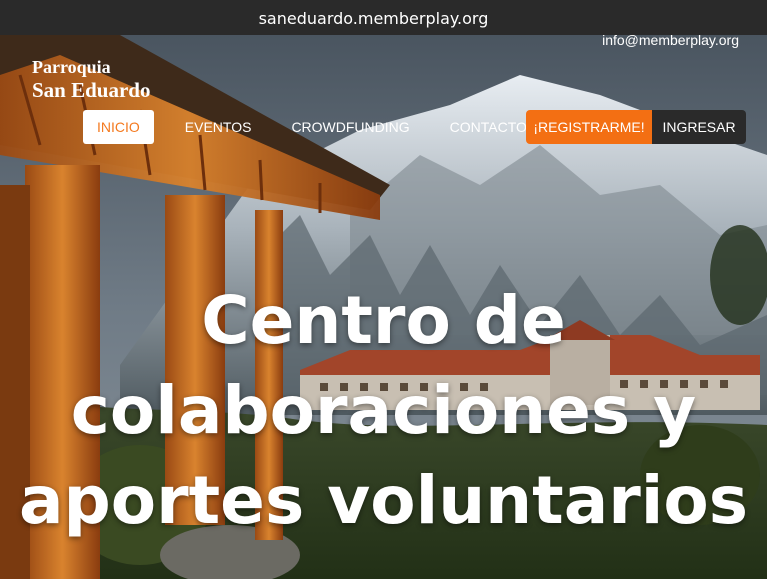  Describe the element at coordinates (118, 127) in the screenshot. I see `nav-item-inicio: INICIO` at that location.